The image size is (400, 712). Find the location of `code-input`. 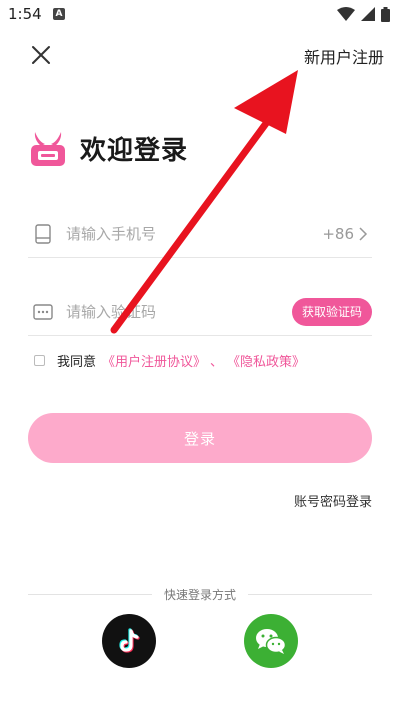

code-input is located at coordinates (179, 311).